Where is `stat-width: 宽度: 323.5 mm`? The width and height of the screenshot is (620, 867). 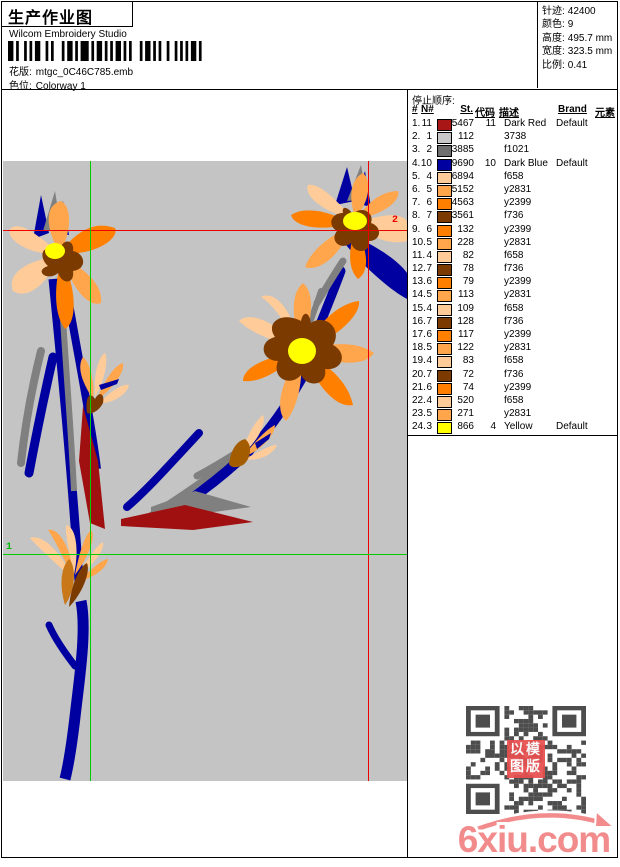
stat-width: 宽度: 323.5 mm is located at coordinates (577, 52).